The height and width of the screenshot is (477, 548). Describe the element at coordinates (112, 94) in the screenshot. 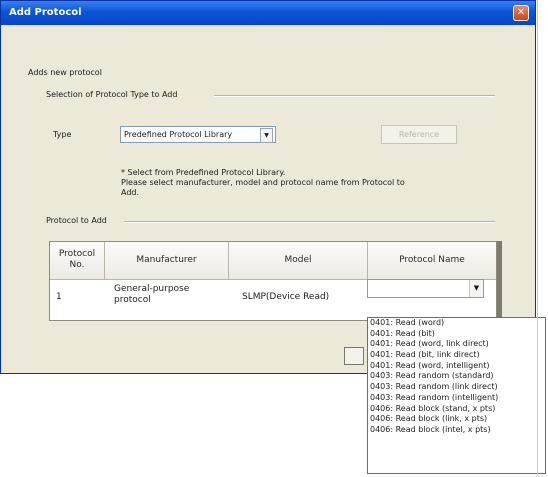

I see `selection-group-label: Selection of Protocol Type to Add` at that location.